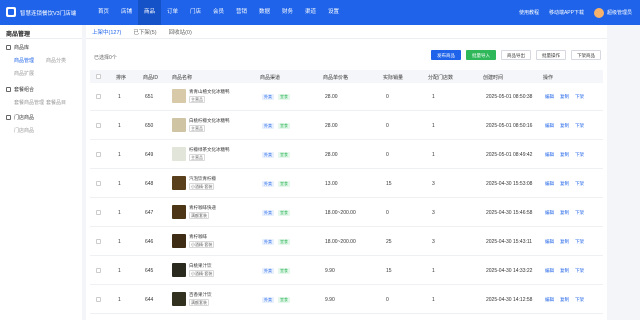  I want to click on nav-item: 数据, so click(264, 12).